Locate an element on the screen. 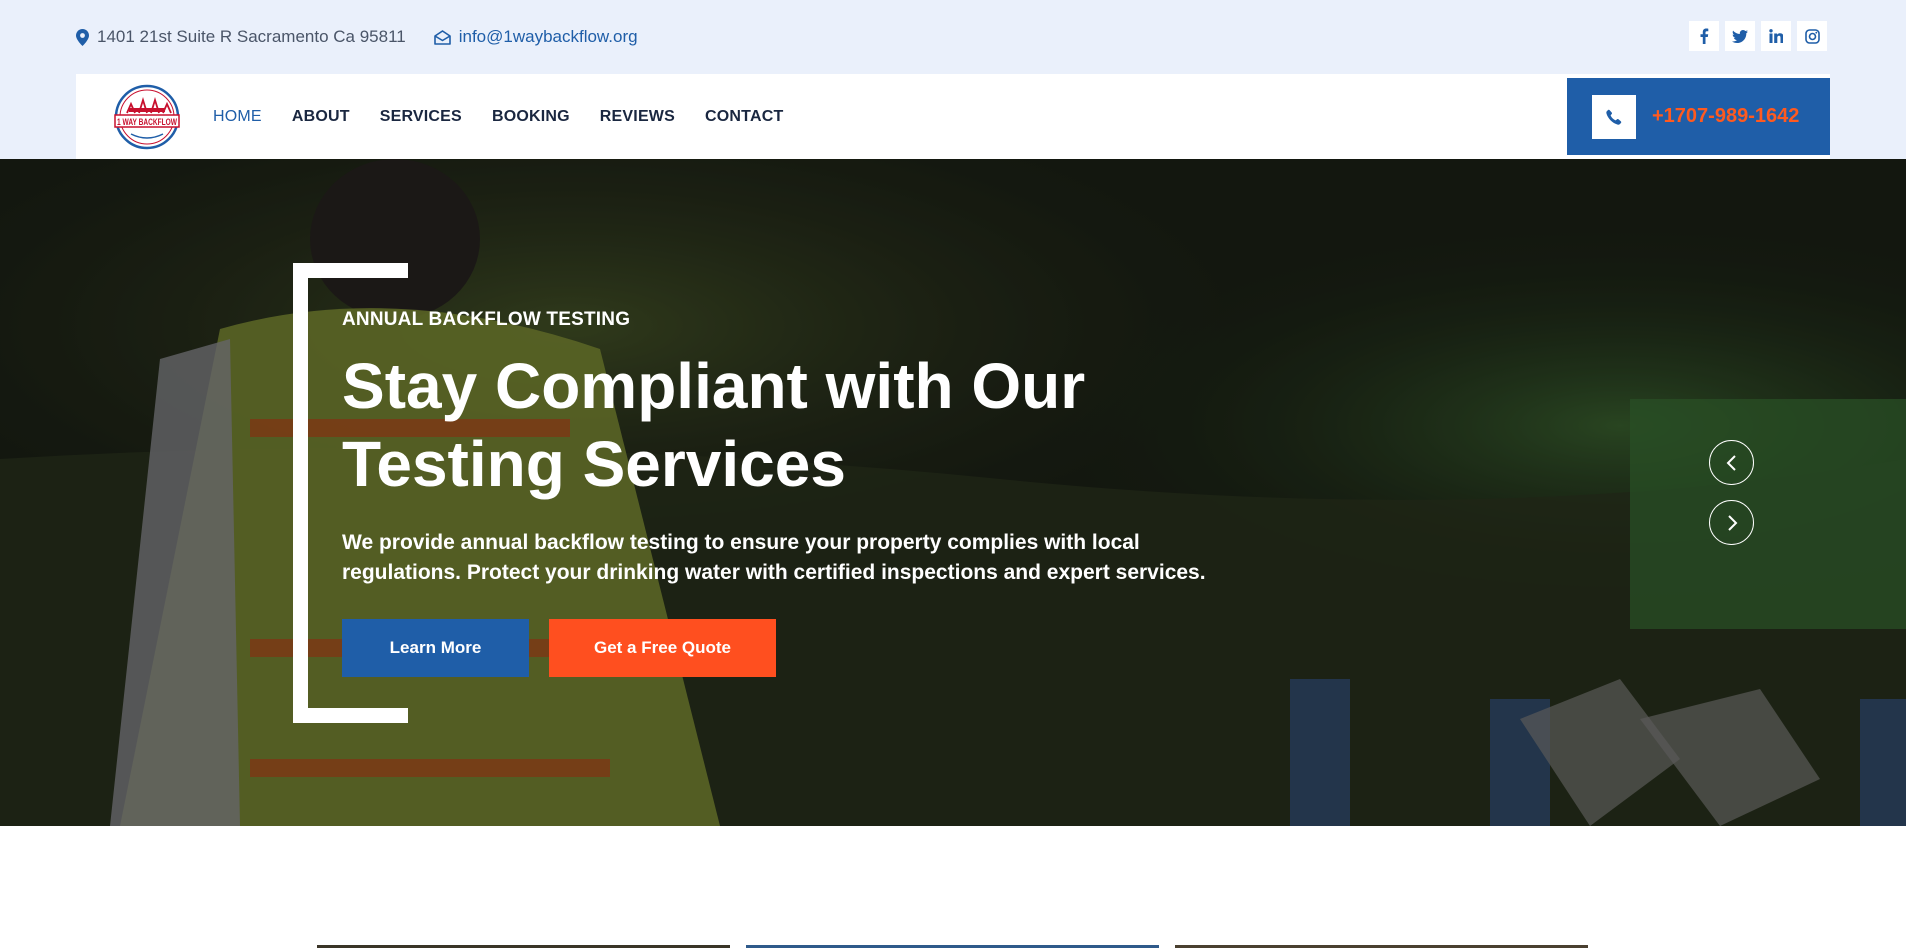 This screenshot has width=1906, height=948. free-quote-button: Get a Free Quote is located at coordinates (662, 648).